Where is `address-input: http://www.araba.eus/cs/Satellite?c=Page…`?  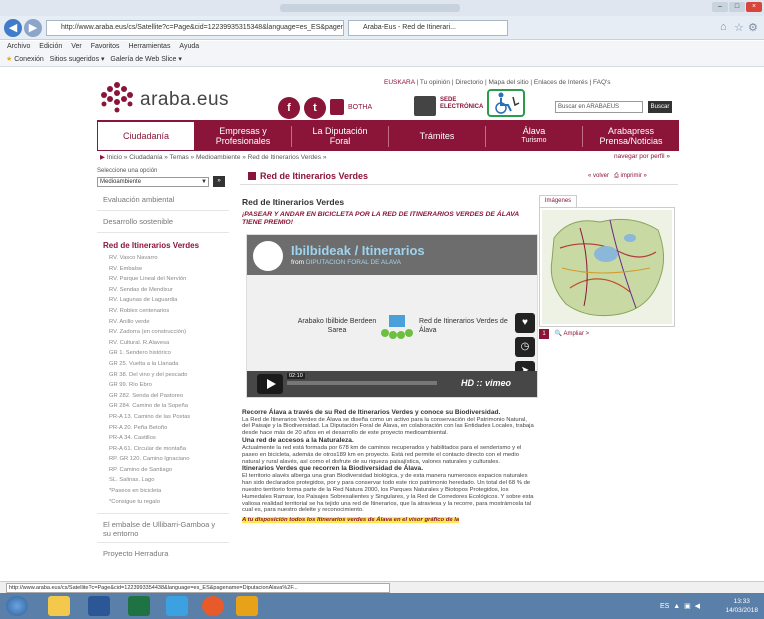 address-input: http://www.araba.eus/cs/Satellite?c=Page… is located at coordinates (195, 28).